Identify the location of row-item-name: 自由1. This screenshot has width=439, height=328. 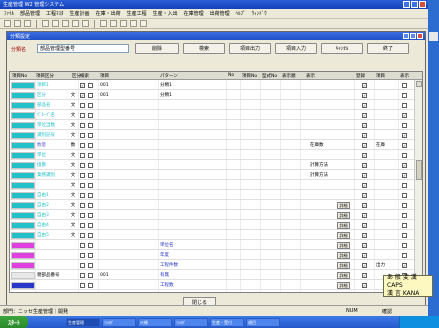
(52, 195).